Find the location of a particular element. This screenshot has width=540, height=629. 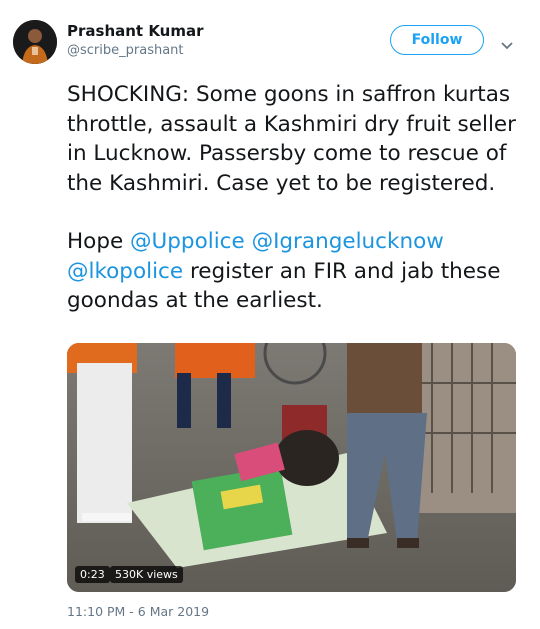

avatar is located at coordinates (35, 42).